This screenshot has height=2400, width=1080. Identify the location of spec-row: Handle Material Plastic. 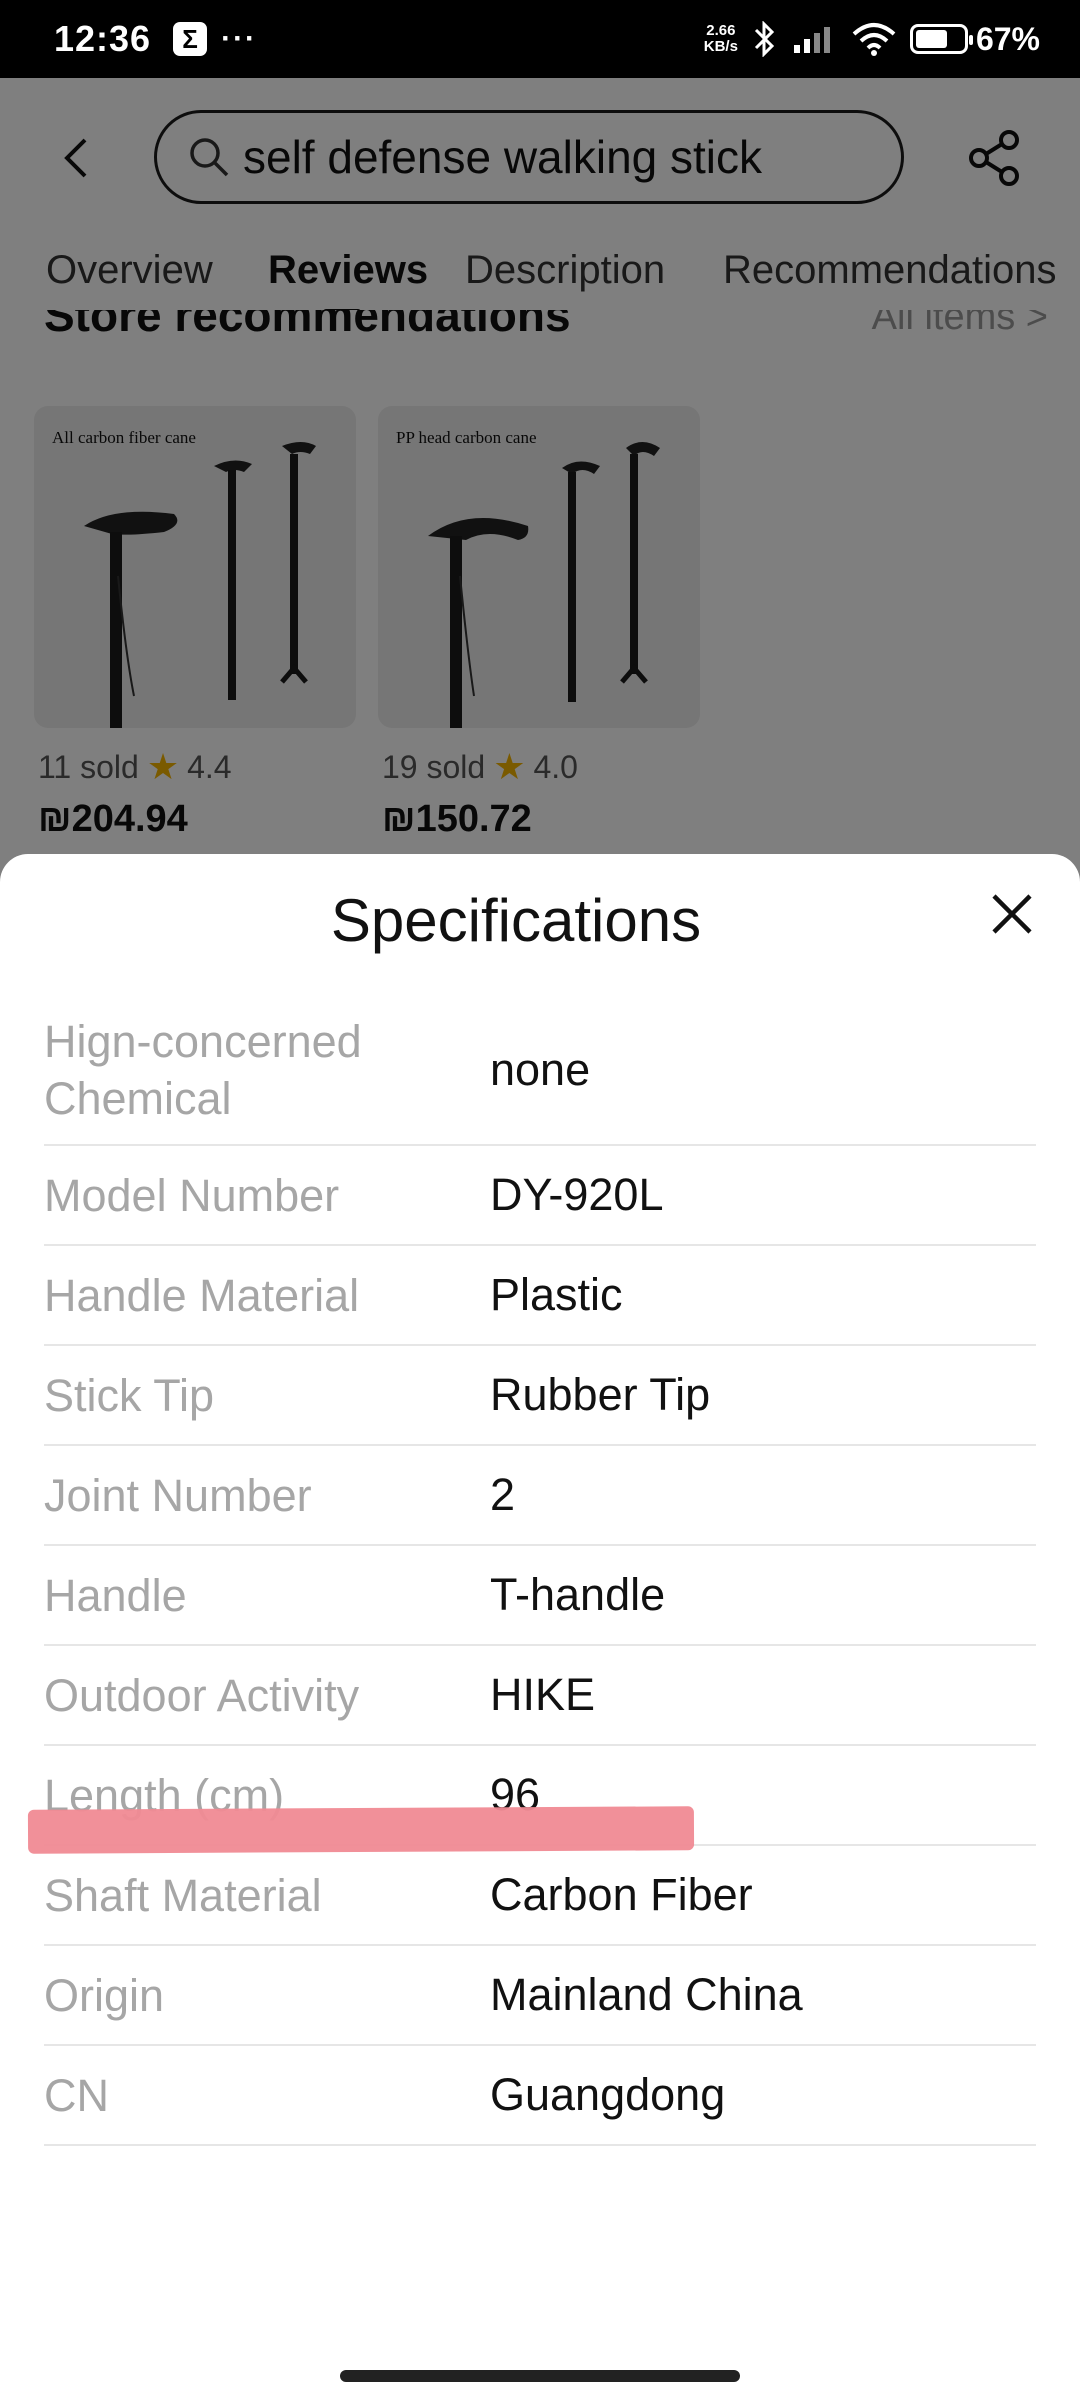
(540, 1296).